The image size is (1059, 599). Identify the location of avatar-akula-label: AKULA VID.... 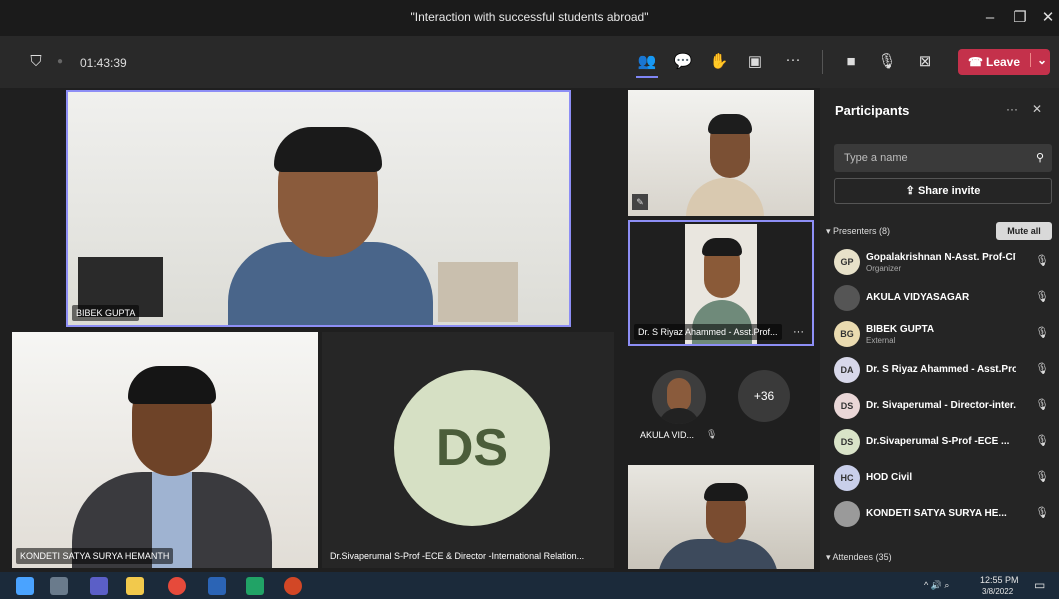
(667, 435).